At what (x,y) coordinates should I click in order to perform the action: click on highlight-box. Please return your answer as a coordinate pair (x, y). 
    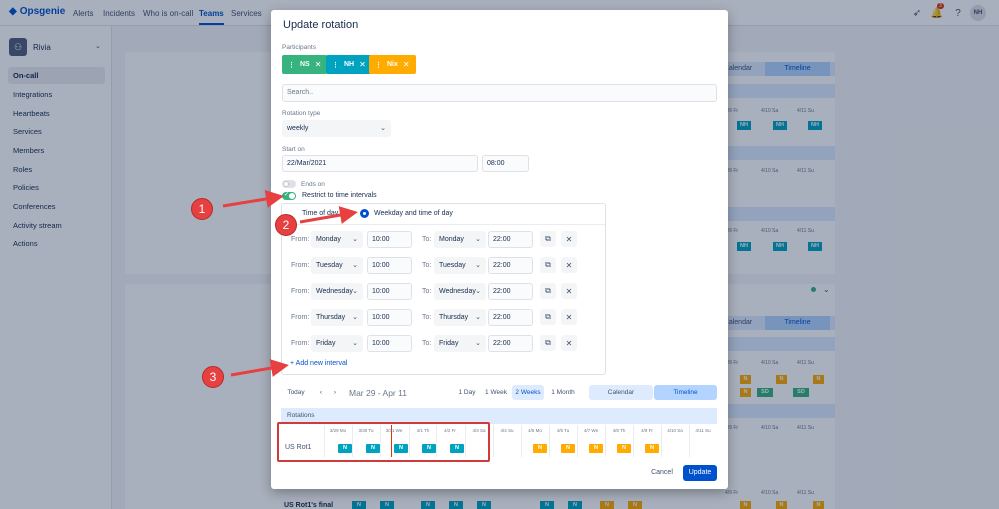
    Looking at the image, I should click on (383, 442).